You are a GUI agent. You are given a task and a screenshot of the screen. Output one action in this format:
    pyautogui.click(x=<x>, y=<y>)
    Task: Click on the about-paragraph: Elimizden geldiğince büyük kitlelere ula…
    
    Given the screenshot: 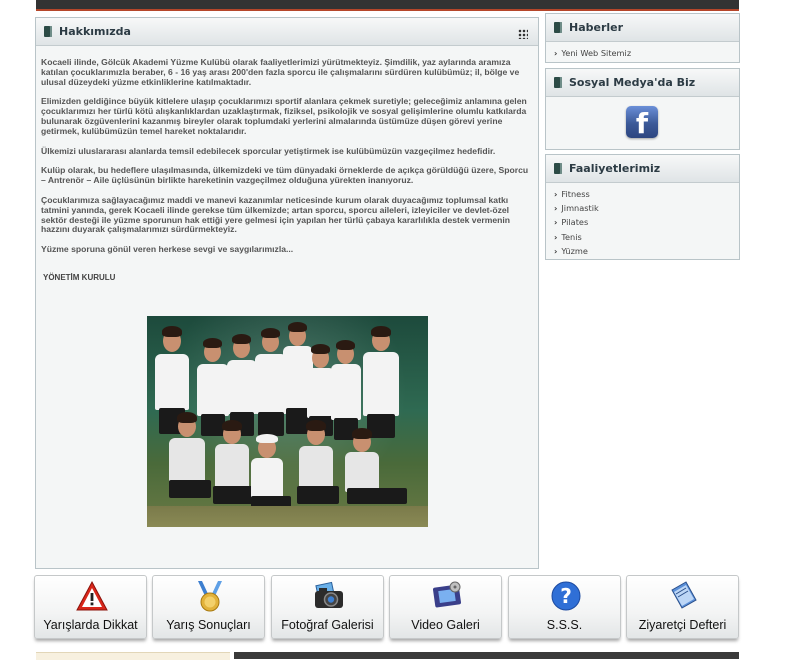 What is the action you would take?
    pyautogui.click(x=284, y=116)
    